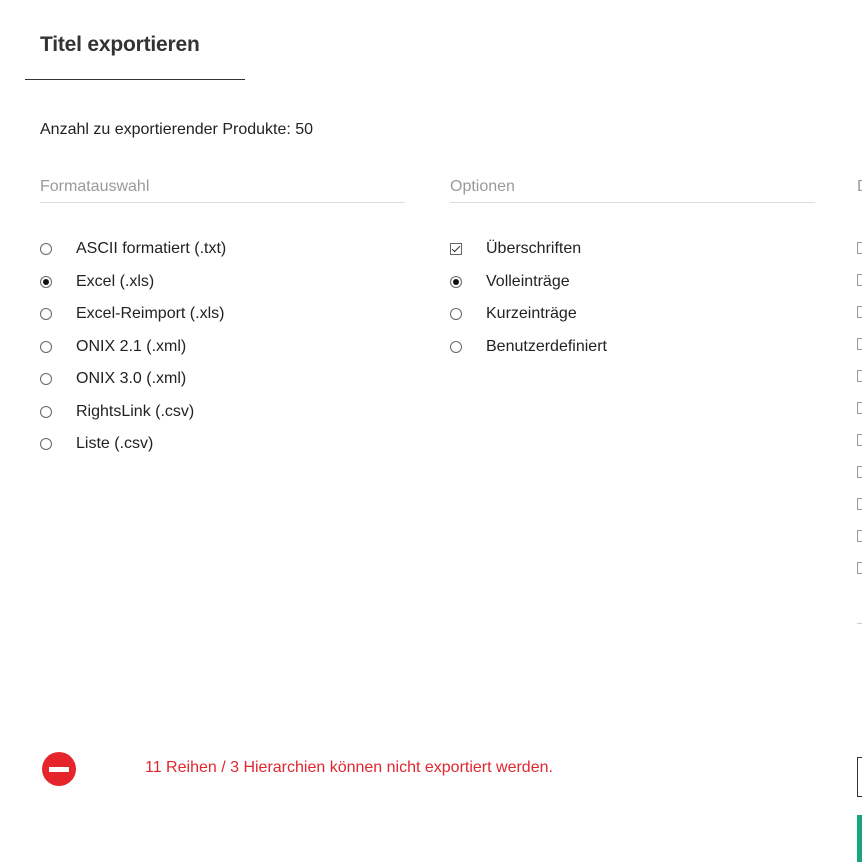 The height and width of the screenshot is (862, 862). What do you see at coordinates (456, 249) in the screenshot?
I see `checkbox-checked` at bounding box center [456, 249].